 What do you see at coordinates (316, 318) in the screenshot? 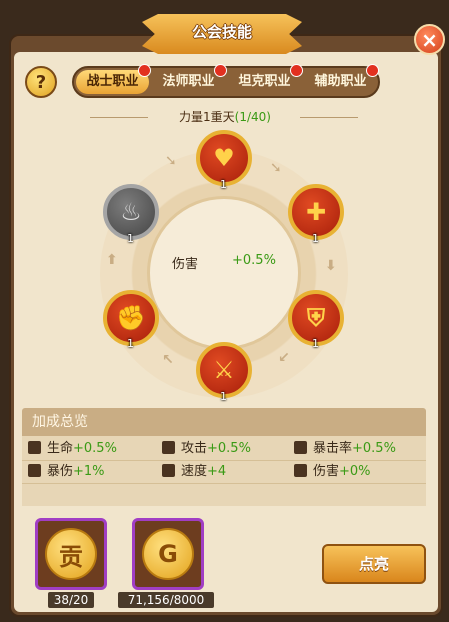
I see `shield-icon: ⛨` at bounding box center [316, 318].